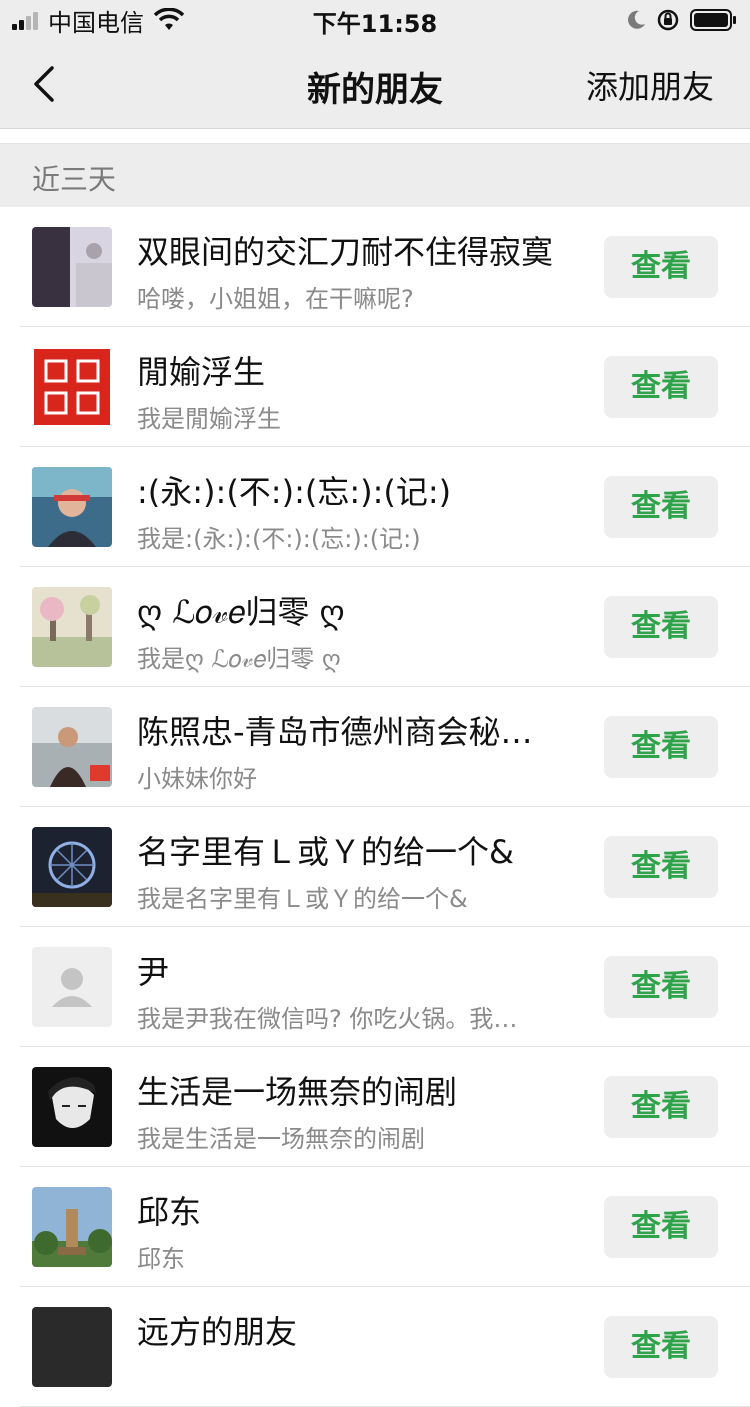 Image resolution: width=750 pixels, height=1407 pixels. I want to click on contact-name: 名字里有Ｌ或Ｙ的给一个&, so click(325, 852).